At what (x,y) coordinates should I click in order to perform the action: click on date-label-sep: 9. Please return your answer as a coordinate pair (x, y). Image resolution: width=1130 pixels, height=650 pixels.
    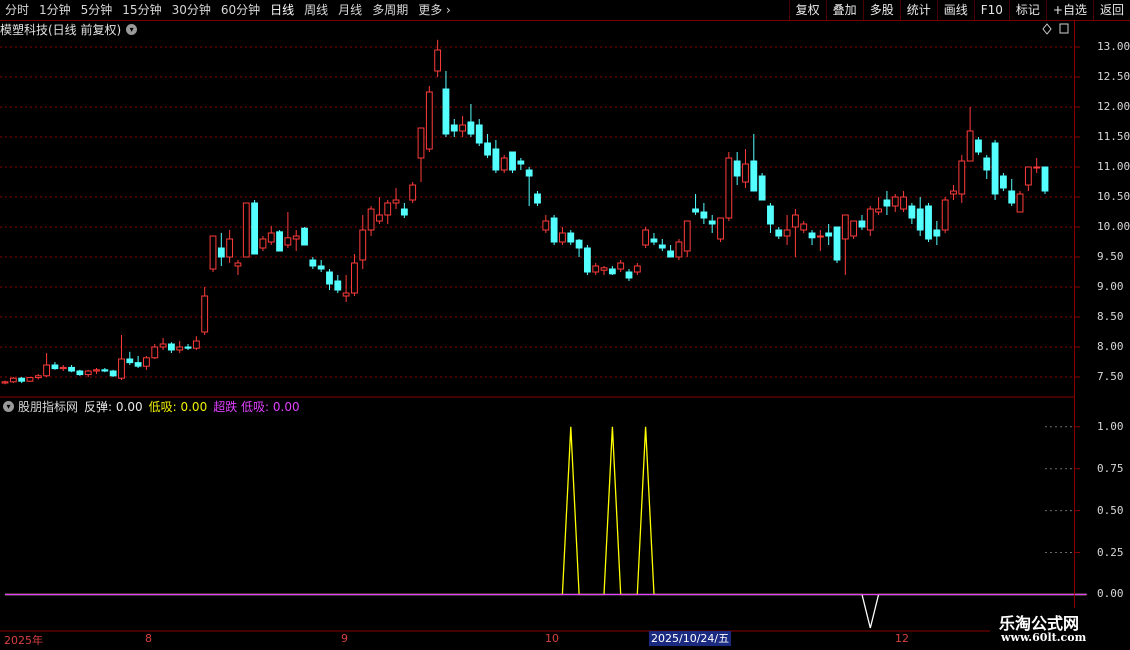
    Looking at the image, I should click on (344, 638).